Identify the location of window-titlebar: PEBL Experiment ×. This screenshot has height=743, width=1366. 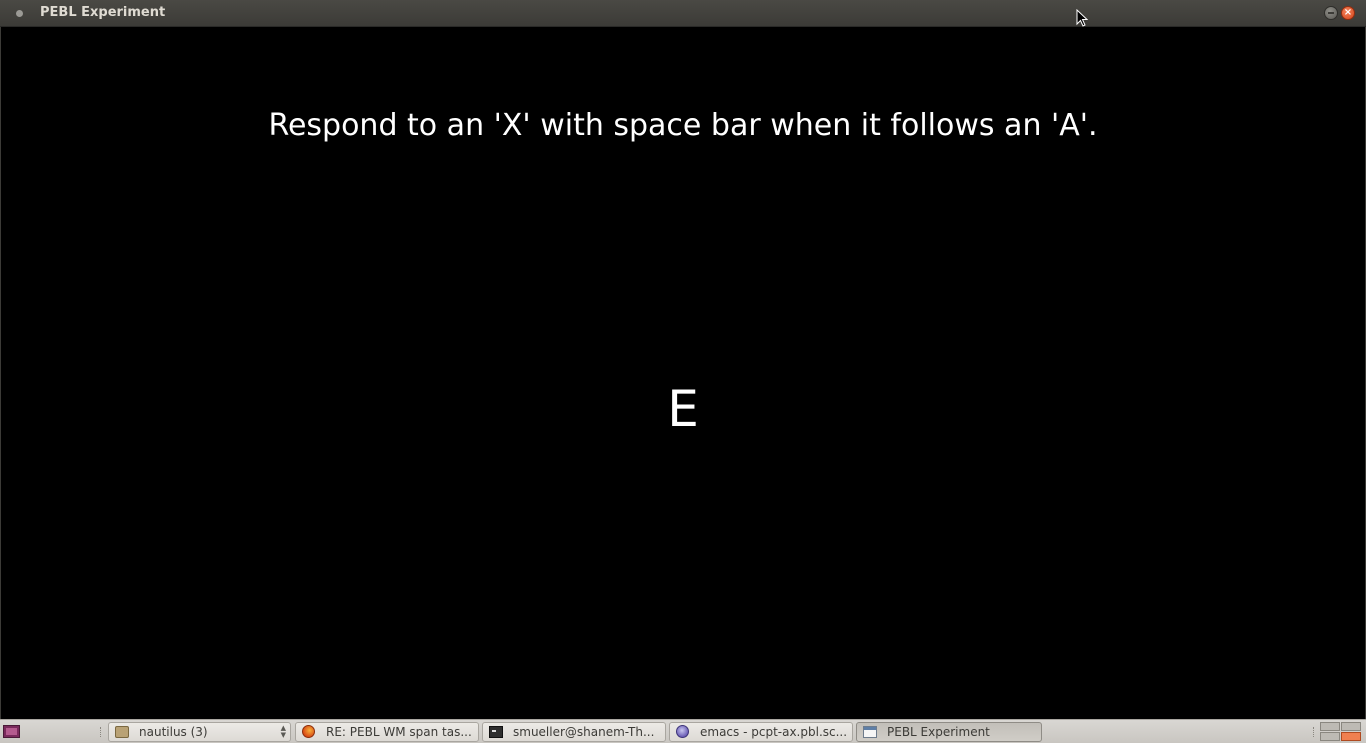
(683, 13).